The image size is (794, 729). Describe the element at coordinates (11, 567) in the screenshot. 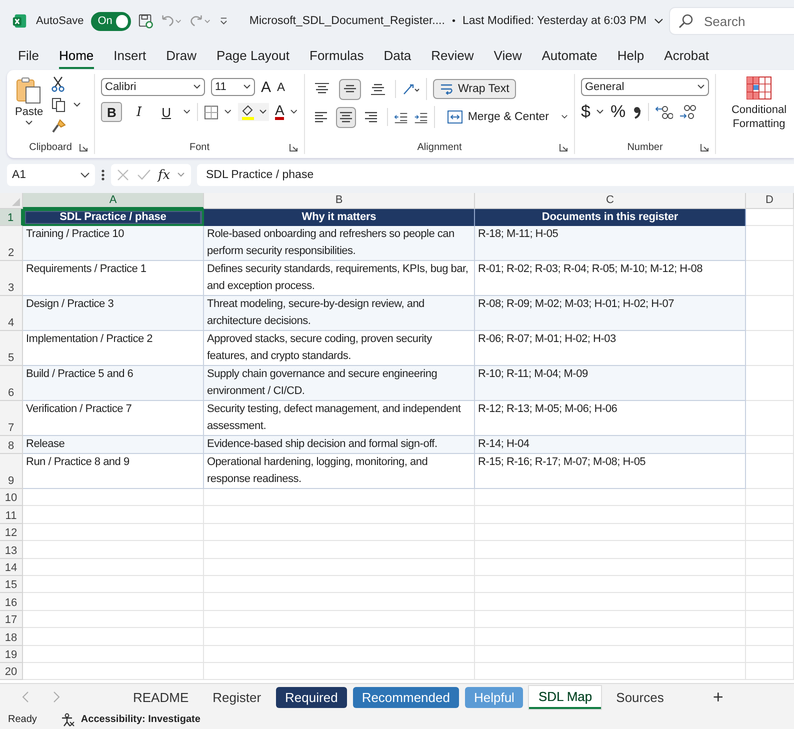

I see `row-header: 14` at that location.